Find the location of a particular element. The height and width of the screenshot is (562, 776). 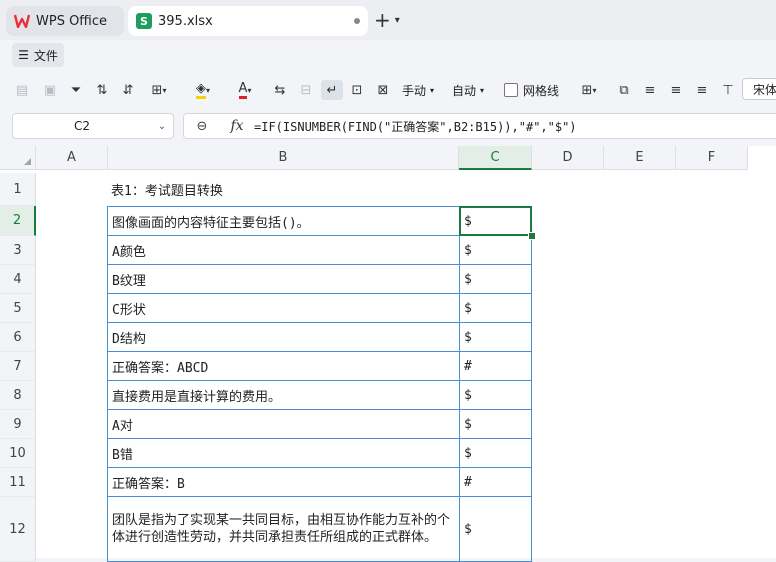

column-header-d: D is located at coordinates (568, 158).